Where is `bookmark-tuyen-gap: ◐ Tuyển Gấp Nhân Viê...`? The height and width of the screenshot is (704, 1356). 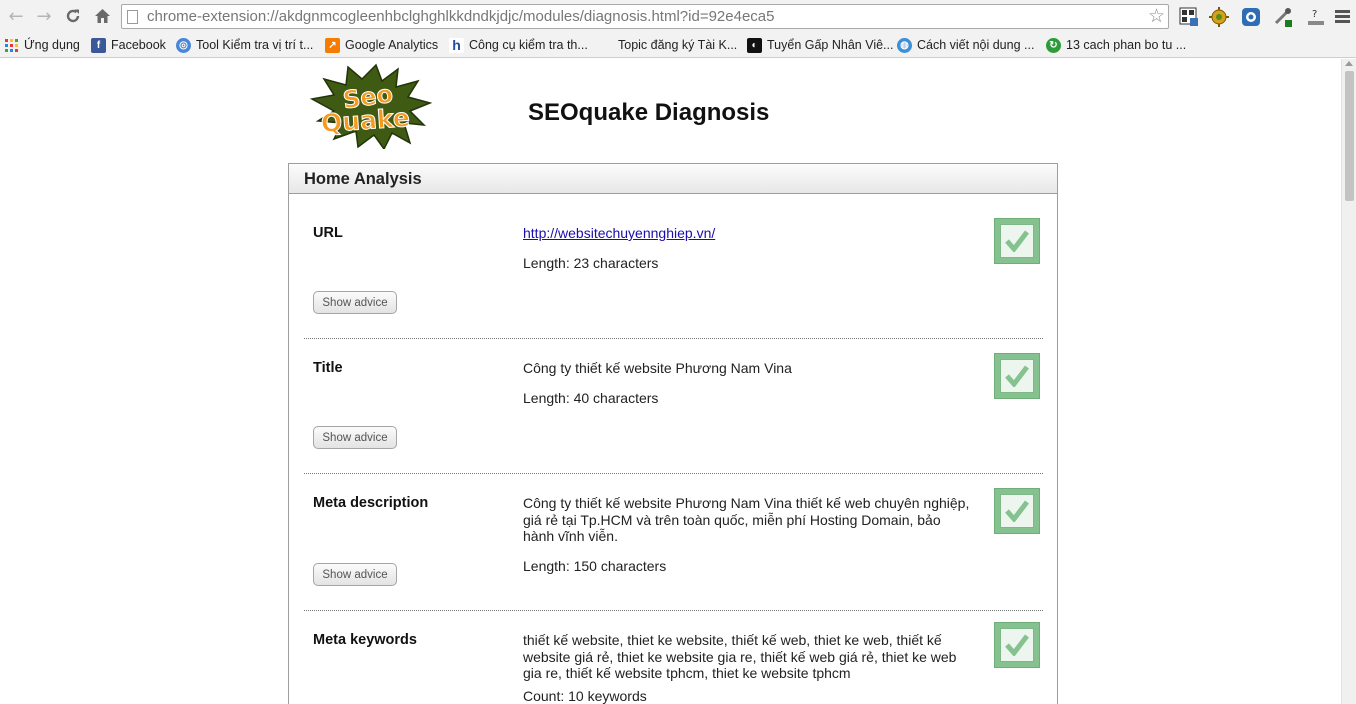
bookmark-tuyen-gap: ◐ Tuyển Gấp Nhân Viê... is located at coordinates (820, 45).